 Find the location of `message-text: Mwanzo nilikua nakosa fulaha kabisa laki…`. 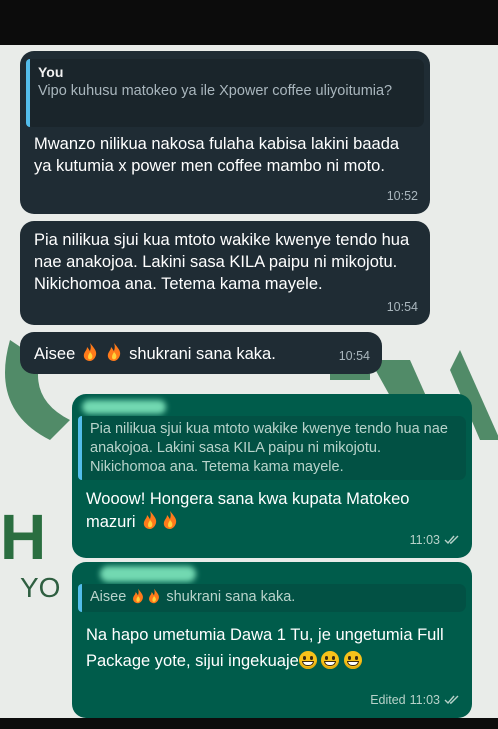

message-text: Mwanzo nilikua nakosa fulaha kabisa laki… is located at coordinates (217, 155).